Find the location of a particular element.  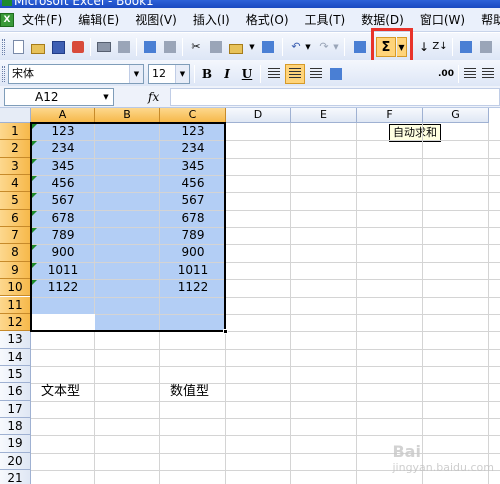

column-header-b: B is located at coordinates (127, 115).